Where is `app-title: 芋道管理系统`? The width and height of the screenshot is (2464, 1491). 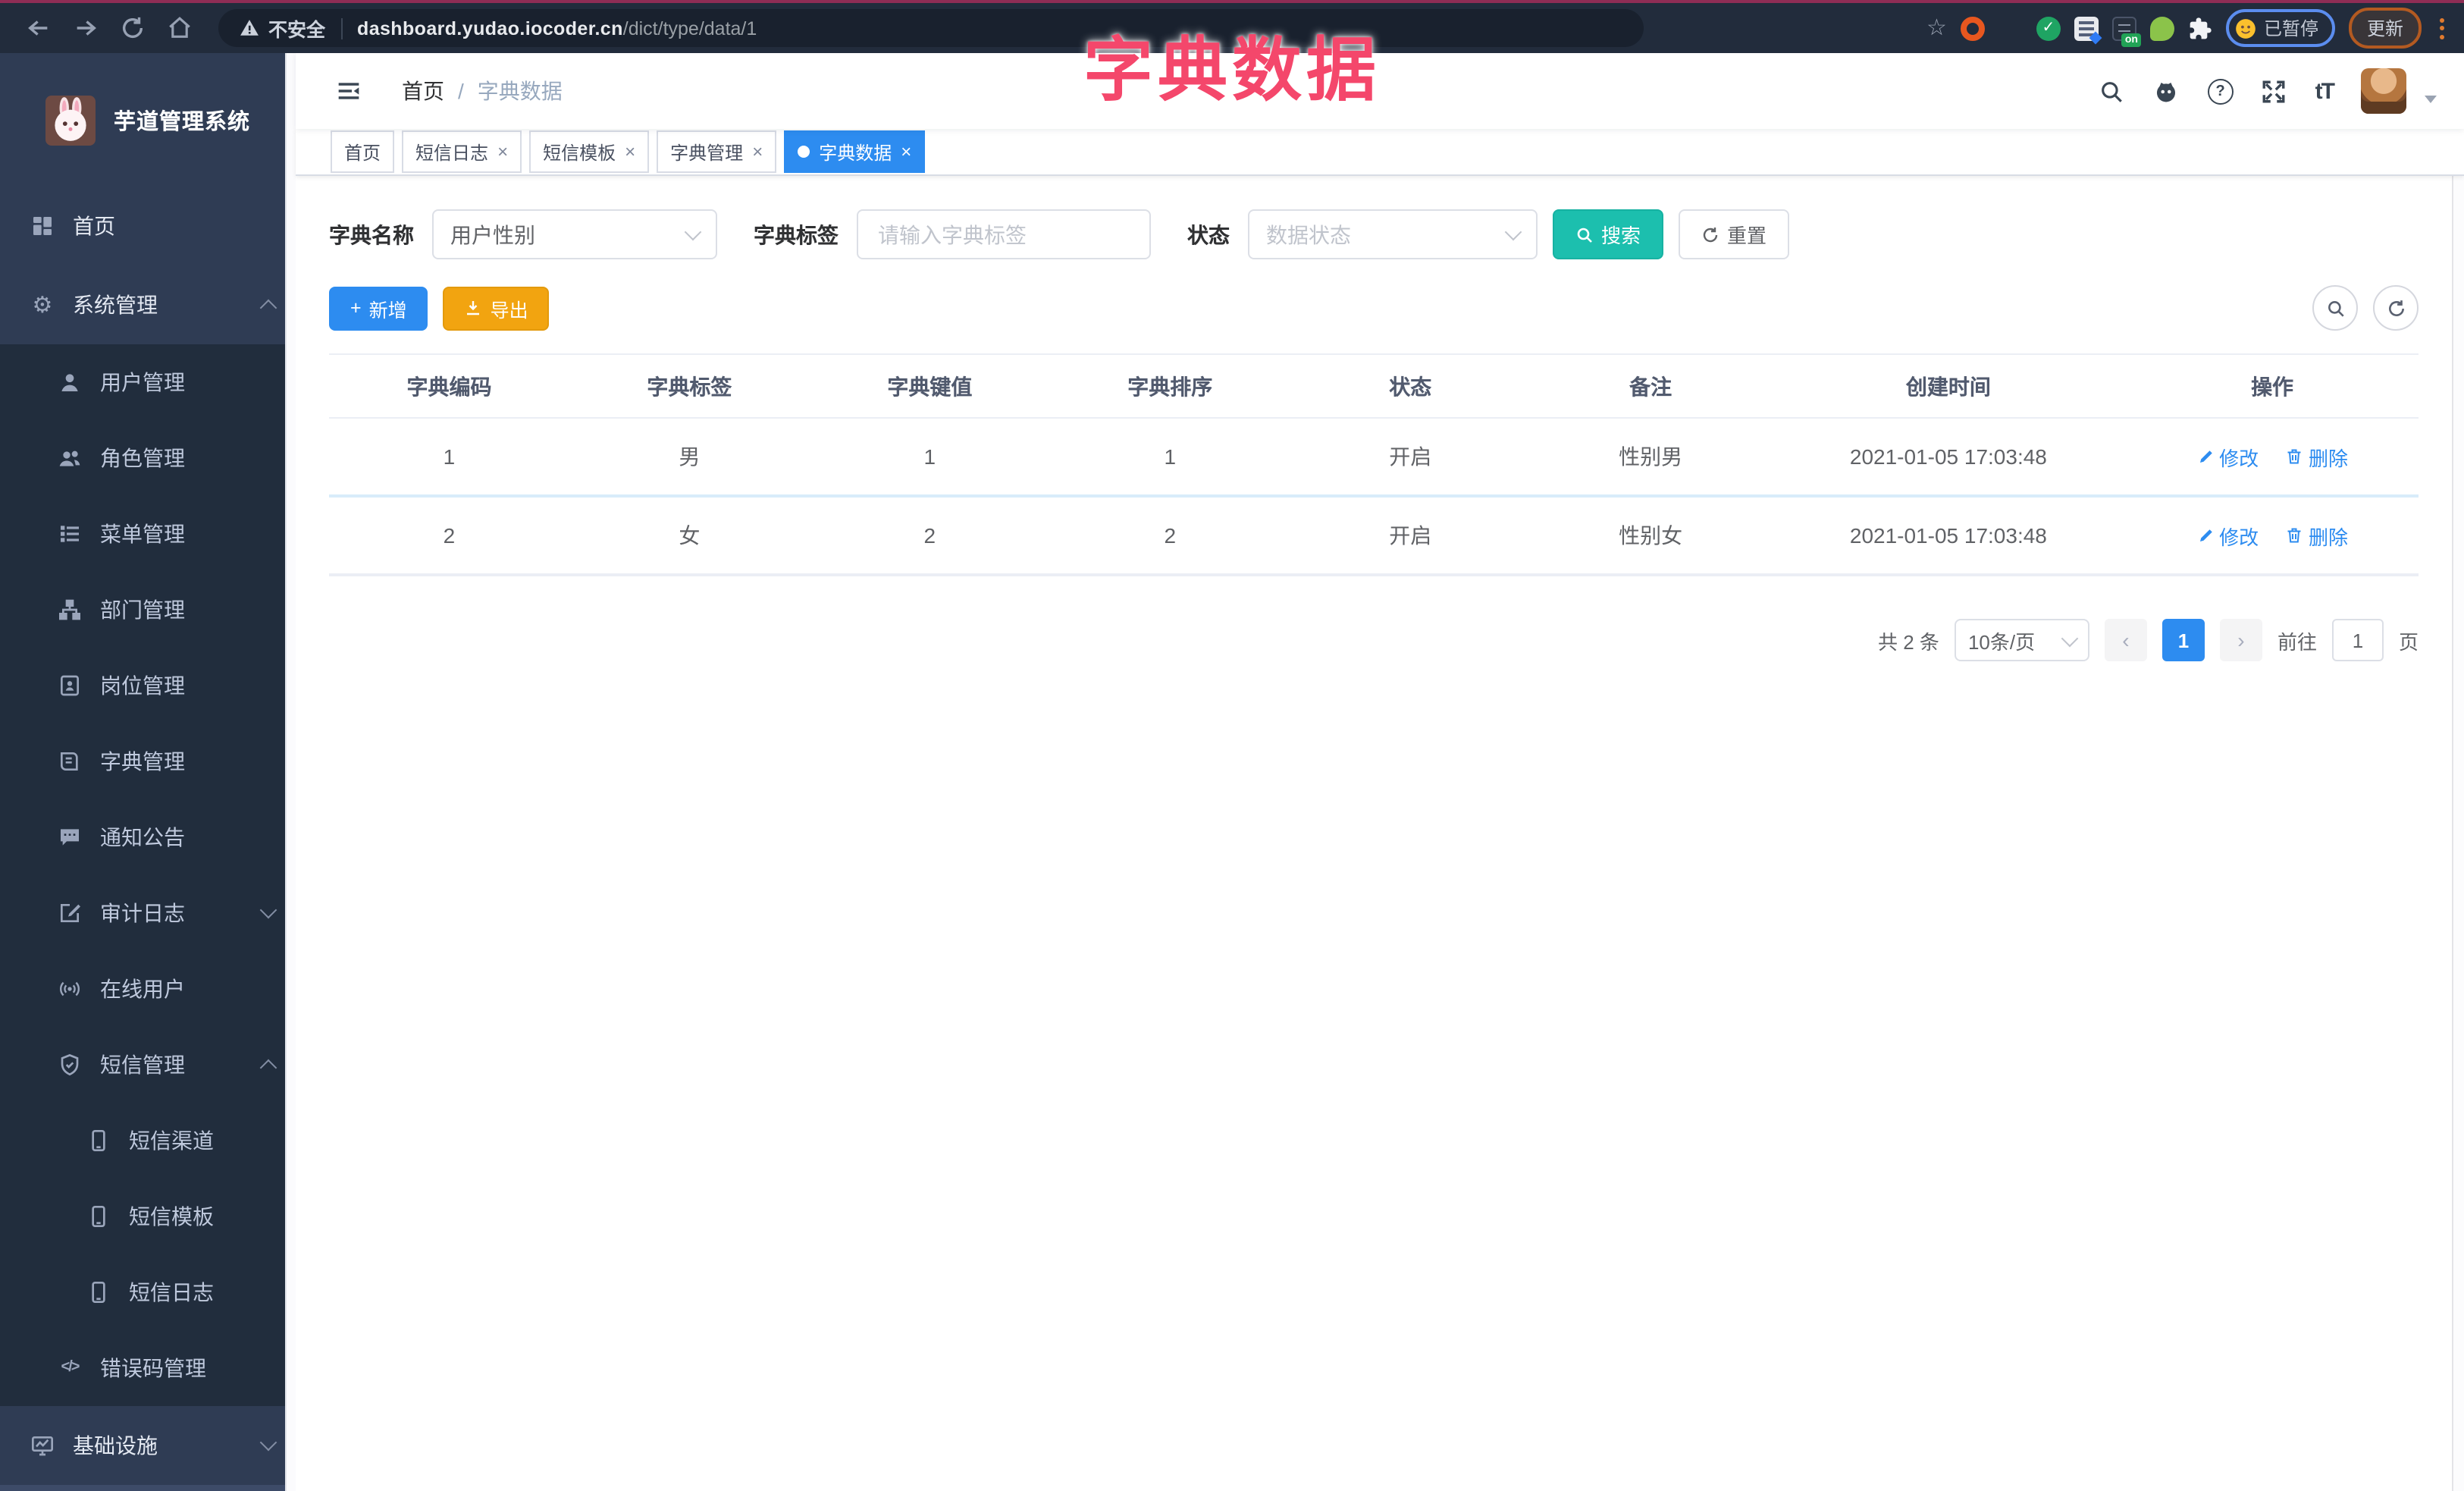 app-title: 芋道管理系统 is located at coordinates (182, 122).